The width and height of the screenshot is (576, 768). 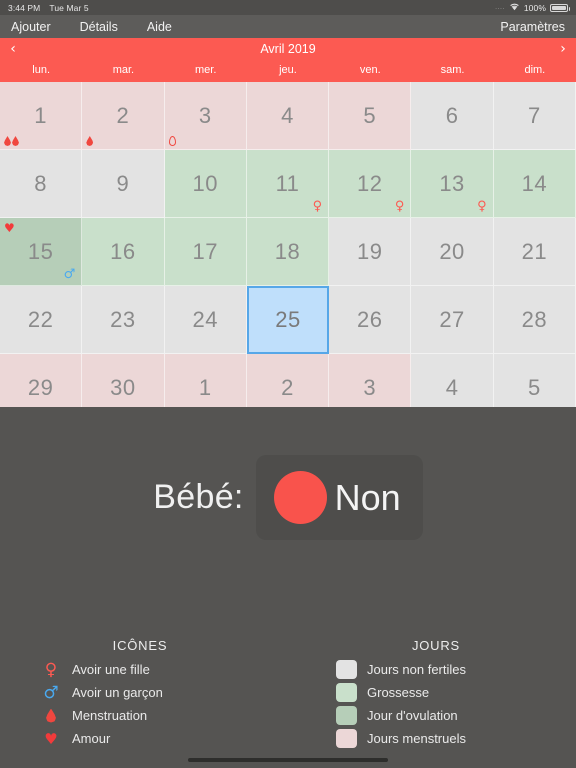 What do you see at coordinates (532, 27) in the screenshot?
I see `settings-button: Paramètres` at bounding box center [532, 27].